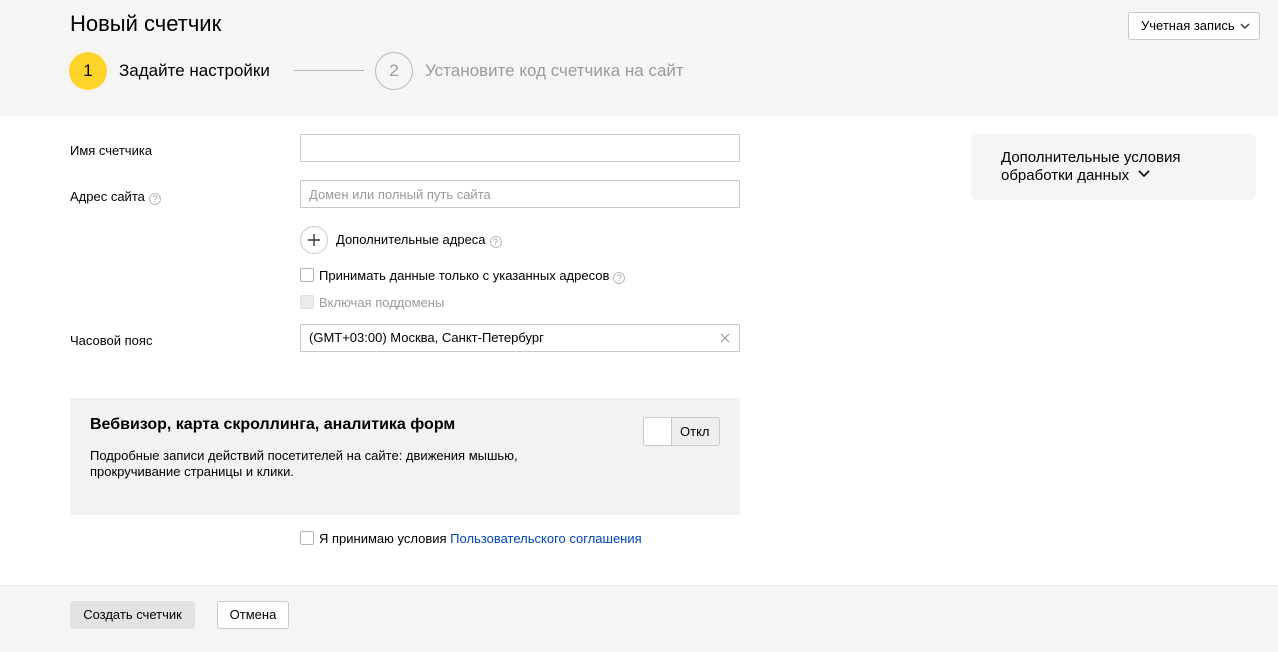  I want to click on step-1-label: Задайте настройки, so click(194, 70).